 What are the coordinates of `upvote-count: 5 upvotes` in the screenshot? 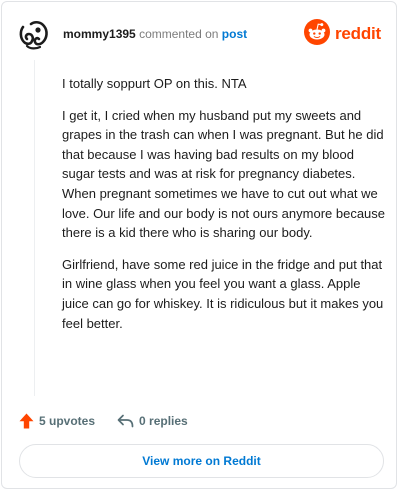 It's located at (67, 421).